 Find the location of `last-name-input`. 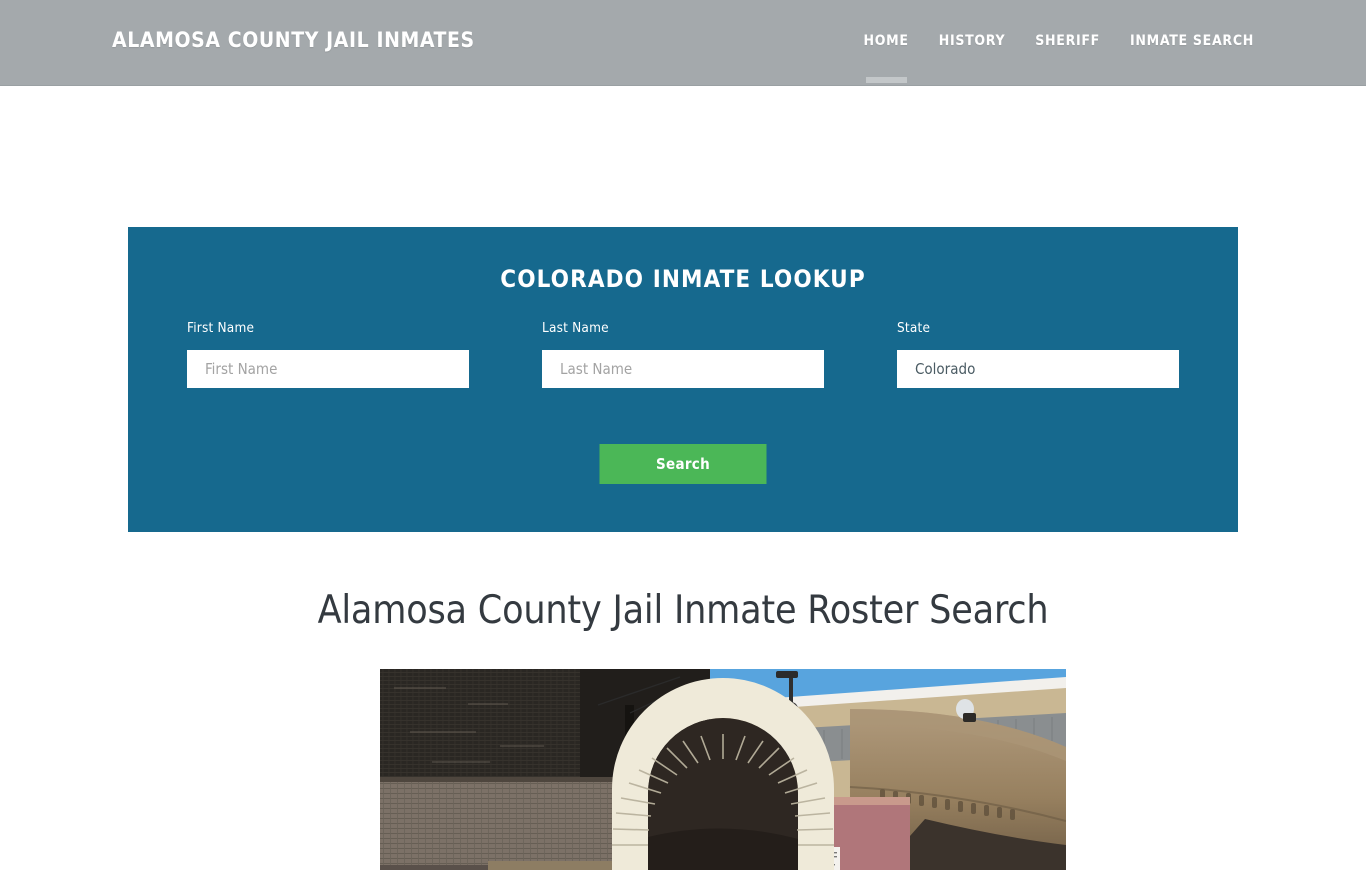

last-name-input is located at coordinates (683, 368).